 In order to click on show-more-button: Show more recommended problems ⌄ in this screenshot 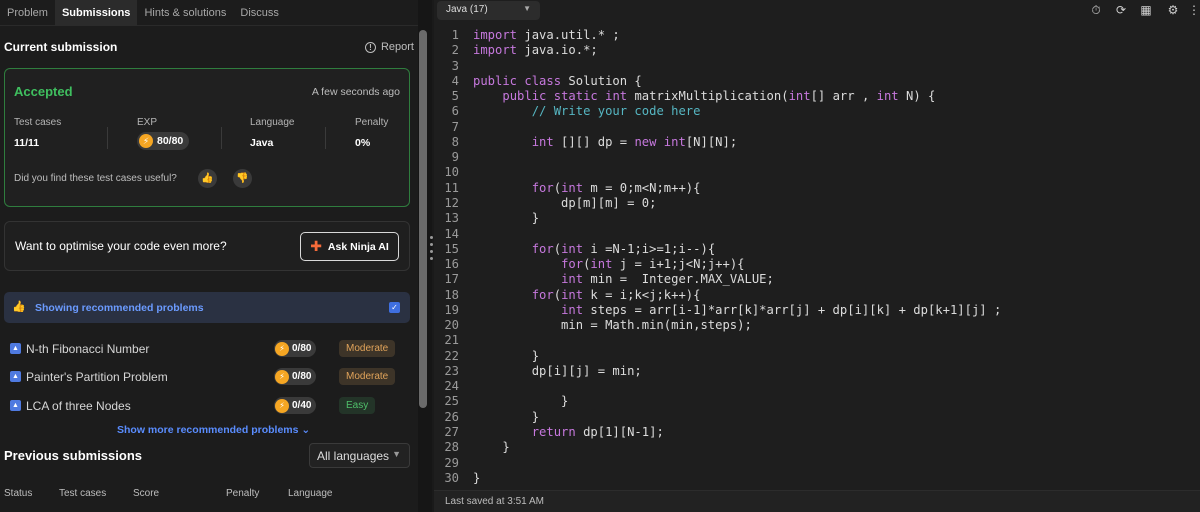, I will do `click(213, 430)`.